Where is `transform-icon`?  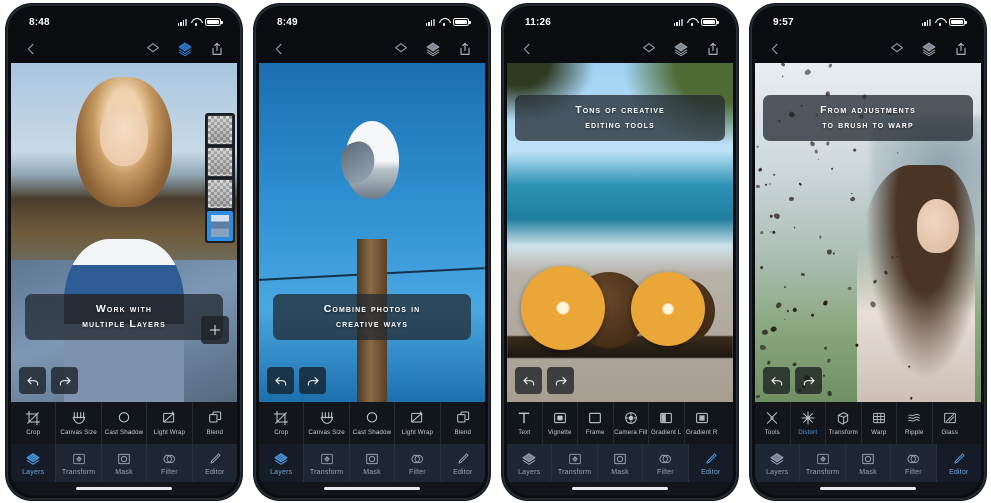
transform-icon is located at coordinates (575, 459).